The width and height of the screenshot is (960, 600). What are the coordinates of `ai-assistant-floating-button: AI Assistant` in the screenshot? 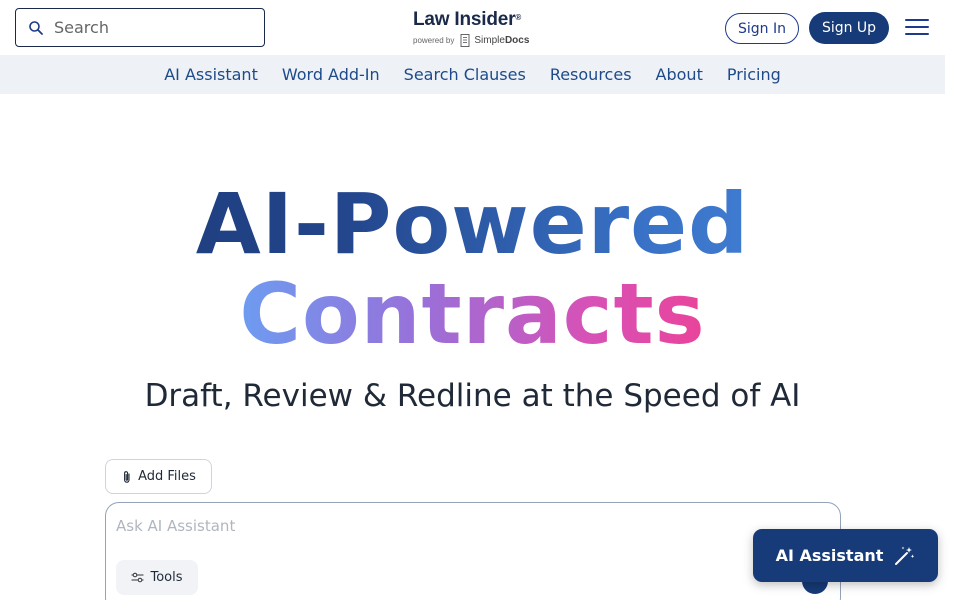 It's located at (845, 555).